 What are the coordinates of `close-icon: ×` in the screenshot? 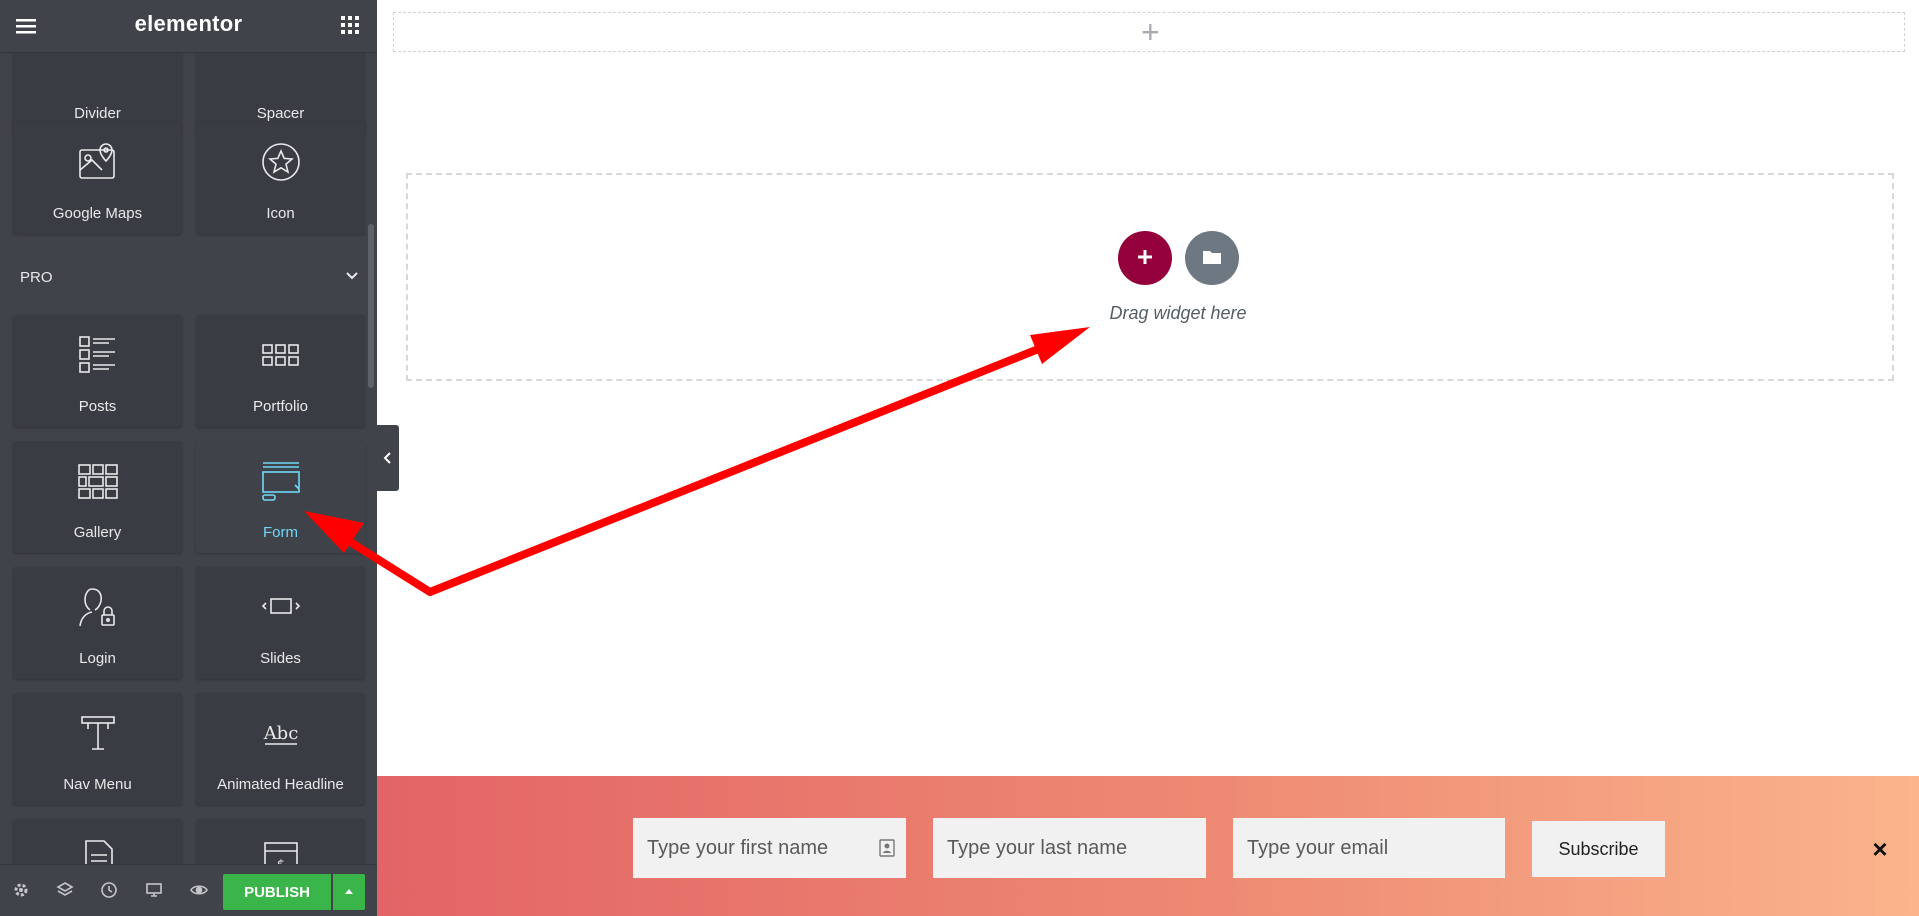 It's located at (1880, 849).